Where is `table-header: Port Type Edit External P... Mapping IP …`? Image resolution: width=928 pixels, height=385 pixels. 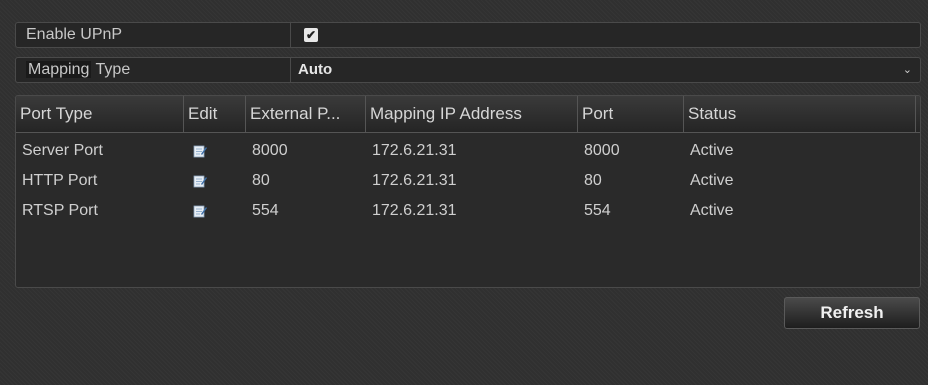 table-header: Port Type Edit External P... Mapping IP … is located at coordinates (468, 114).